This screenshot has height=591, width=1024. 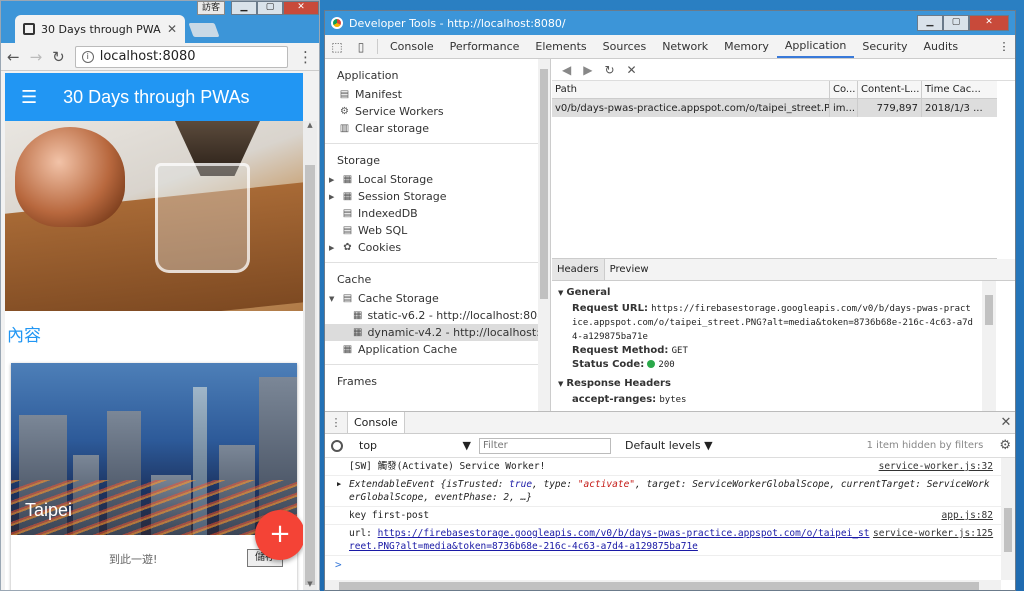 What do you see at coordinates (691, 89) in the screenshot?
I see `column-path: Path` at bounding box center [691, 89].